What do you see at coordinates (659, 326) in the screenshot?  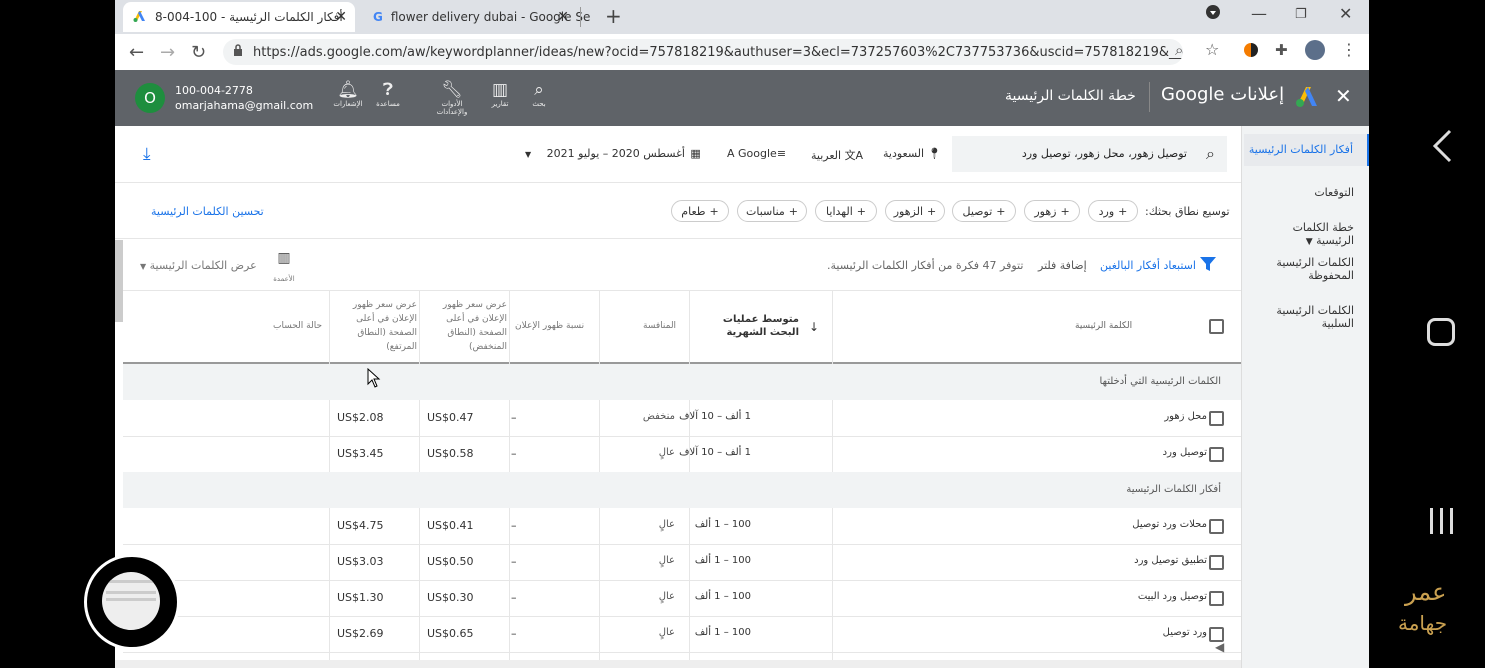 I see `col-header-competition: المنافسة` at bounding box center [659, 326].